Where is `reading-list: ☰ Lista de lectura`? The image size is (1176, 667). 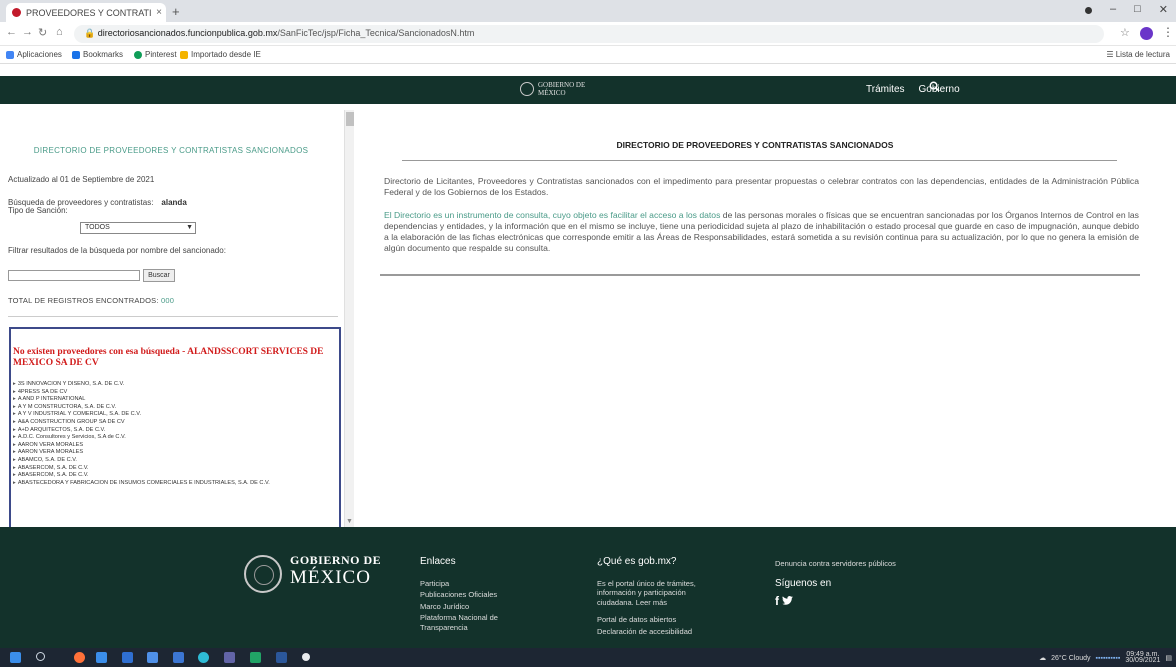 reading-list: ☰ Lista de lectura is located at coordinates (1138, 54).